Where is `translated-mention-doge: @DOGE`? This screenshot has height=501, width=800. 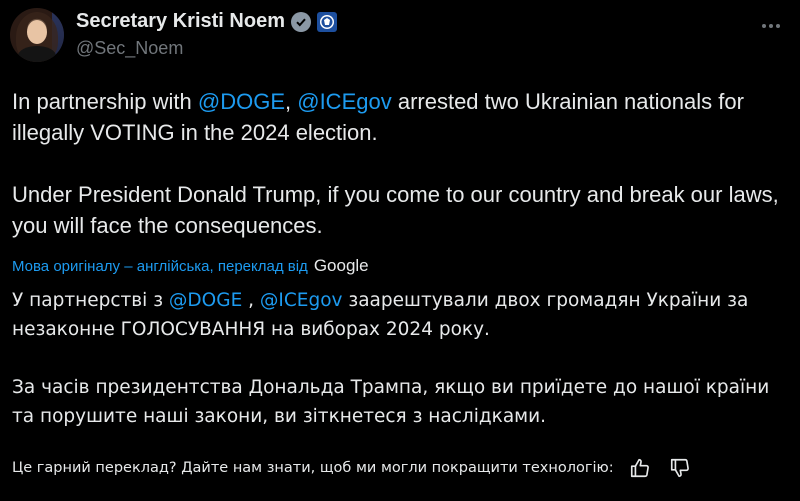
translated-mention-doge: @DOGE is located at coordinates (205, 300).